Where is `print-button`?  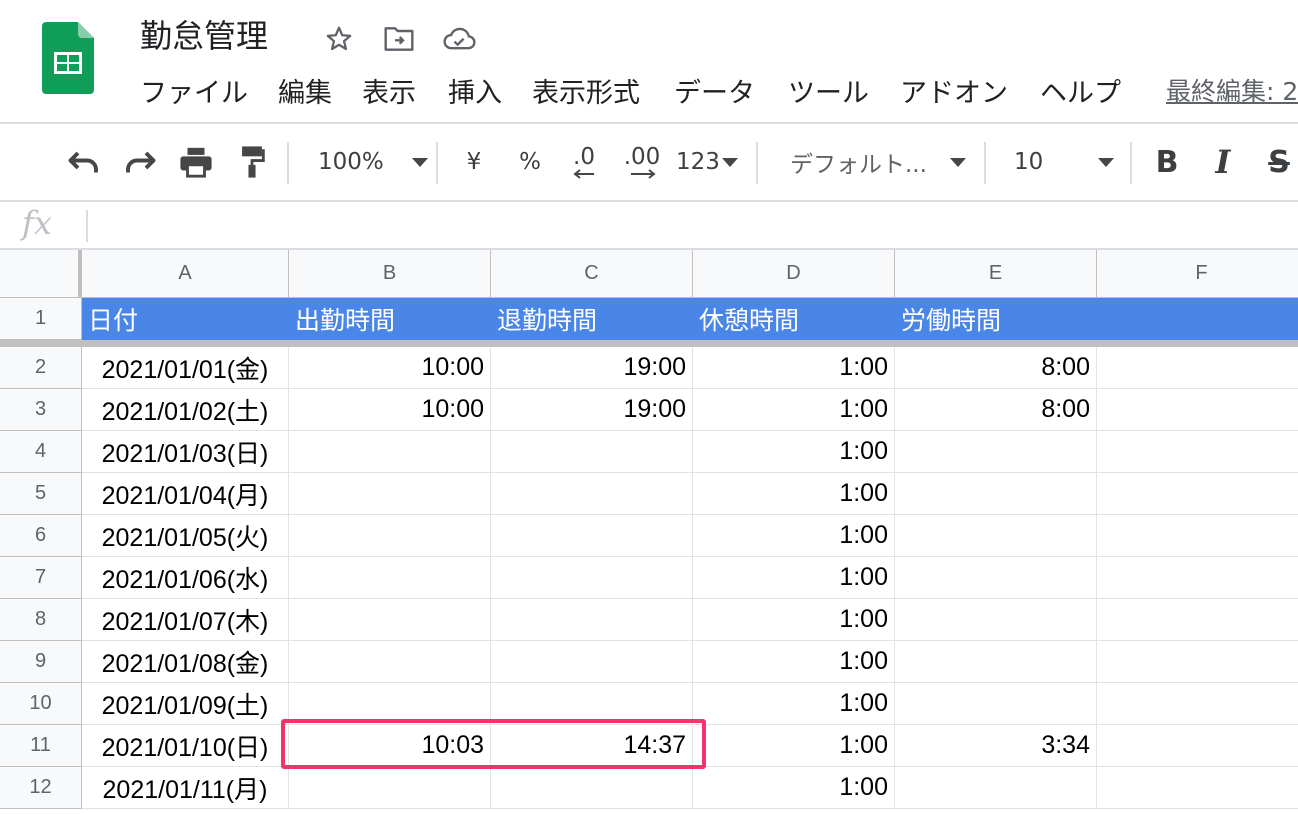 print-button is located at coordinates (196, 162).